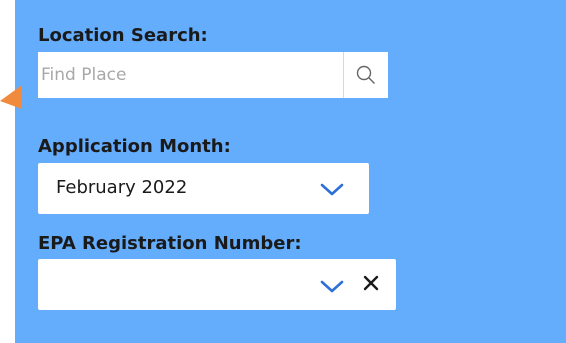  Describe the element at coordinates (203, 188) in the screenshot. I see `application-month-select: February 2022` at that location.